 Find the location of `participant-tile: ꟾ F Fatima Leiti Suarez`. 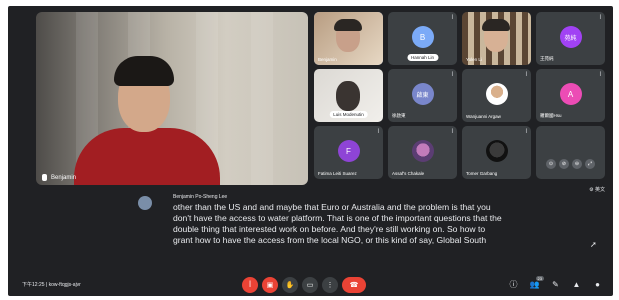

participant-tile: ꟾ F Fatima Leiti Suarez is located at coordinates (348, 152).